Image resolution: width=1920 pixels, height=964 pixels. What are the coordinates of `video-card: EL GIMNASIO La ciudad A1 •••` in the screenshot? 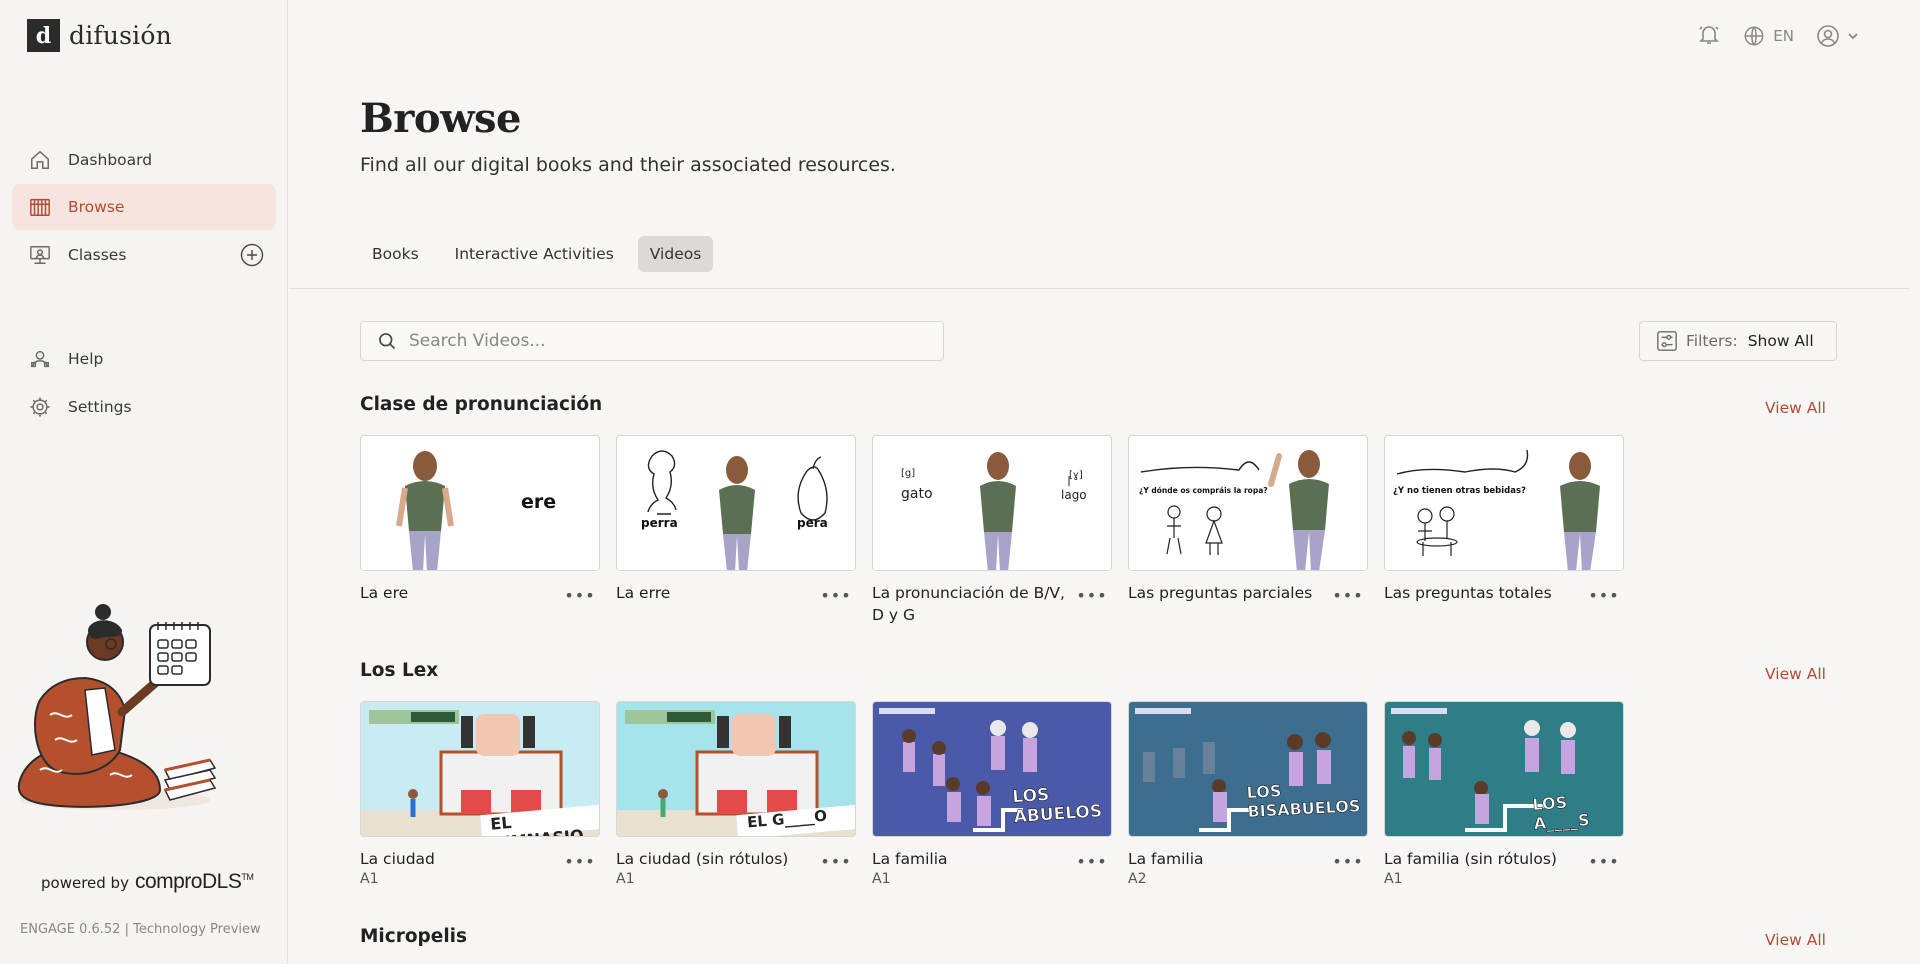 It's located at (480, 794).